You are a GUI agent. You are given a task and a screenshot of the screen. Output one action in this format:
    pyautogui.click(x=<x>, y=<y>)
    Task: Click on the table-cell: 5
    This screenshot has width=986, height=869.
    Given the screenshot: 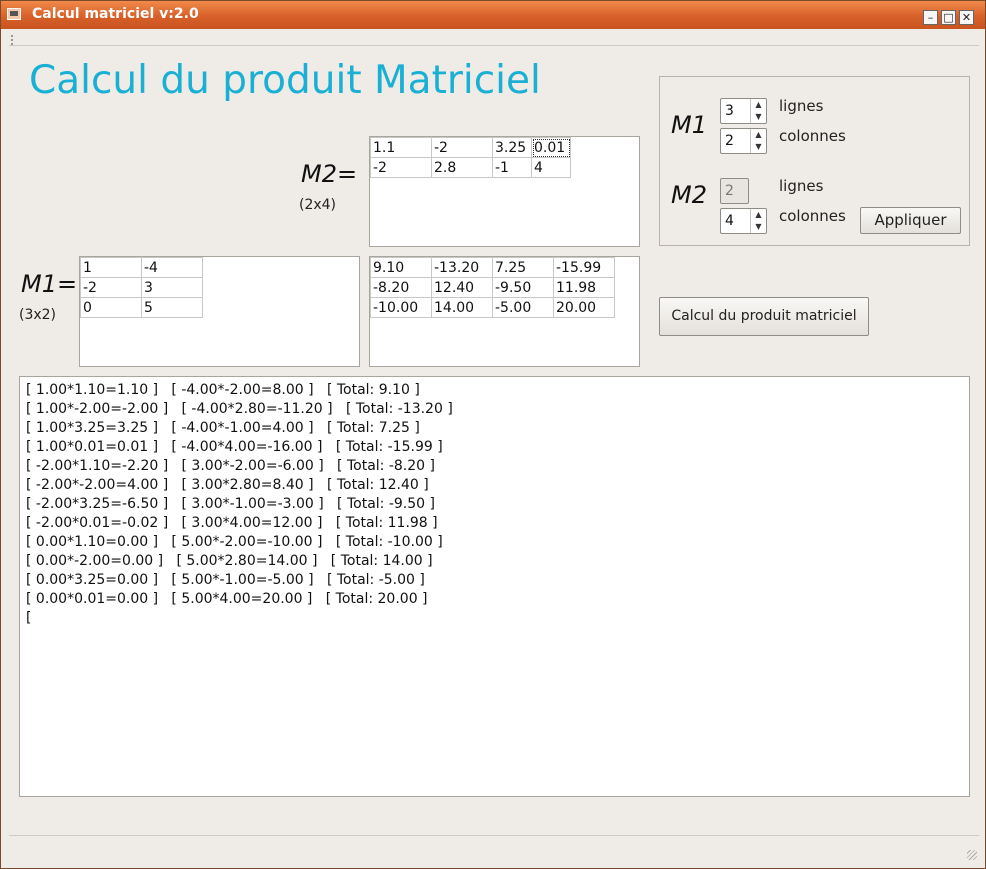 What is the action you would take?
    pyautogui.click(x=172, y=307)
    